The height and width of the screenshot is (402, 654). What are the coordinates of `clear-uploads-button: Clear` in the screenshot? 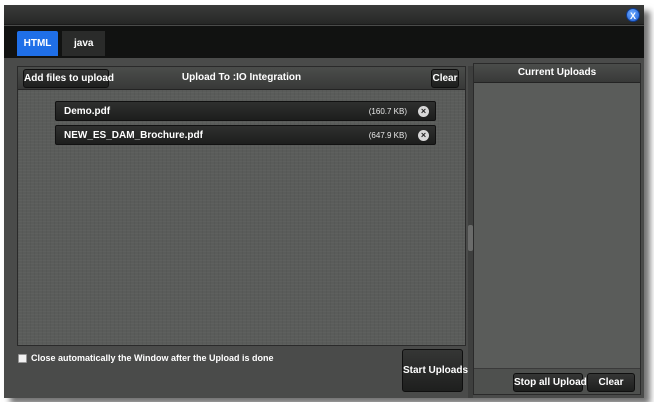 It's located at (611, 382).